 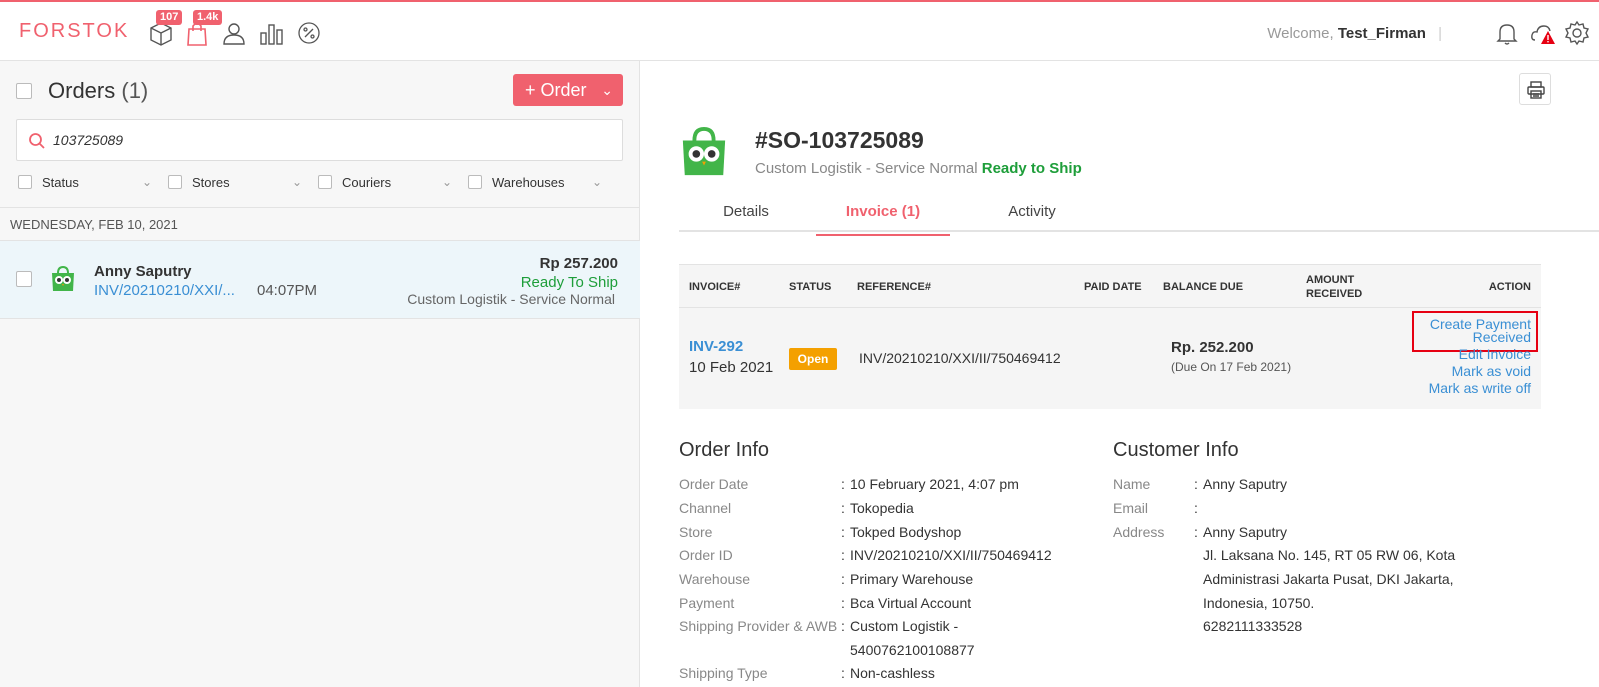 What do you see at coordinates (325, 182) in the screenshot?
I see `filter-couriers-checkbox` at bounding box center [325, 182].